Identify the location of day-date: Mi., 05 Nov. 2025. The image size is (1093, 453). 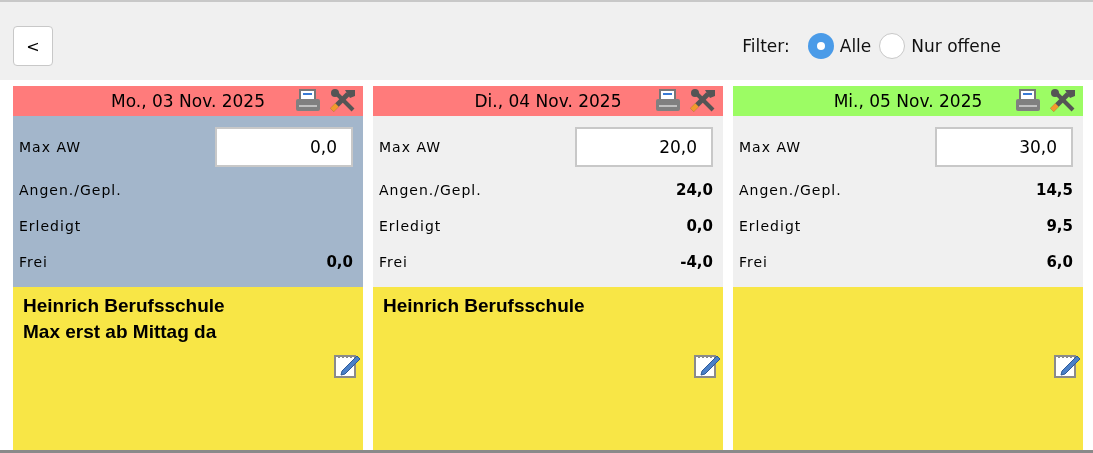
(908, 101).